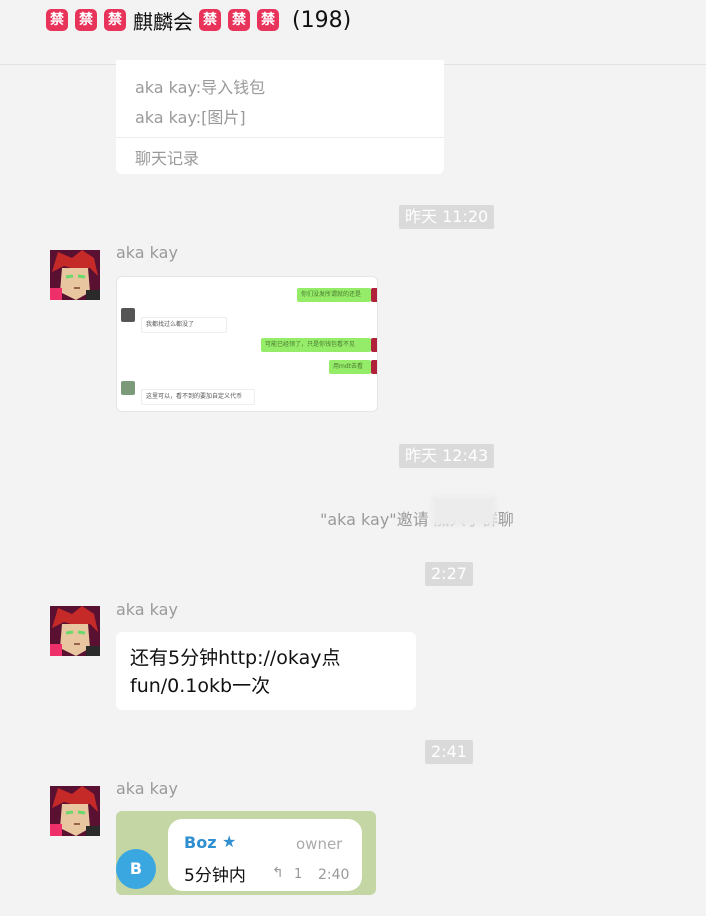 This screenshot has width=706, height=916. What do you see at coordinates (464, 511) in the screenshot?
I see `redacted-name` at bounding box center [464, 511].